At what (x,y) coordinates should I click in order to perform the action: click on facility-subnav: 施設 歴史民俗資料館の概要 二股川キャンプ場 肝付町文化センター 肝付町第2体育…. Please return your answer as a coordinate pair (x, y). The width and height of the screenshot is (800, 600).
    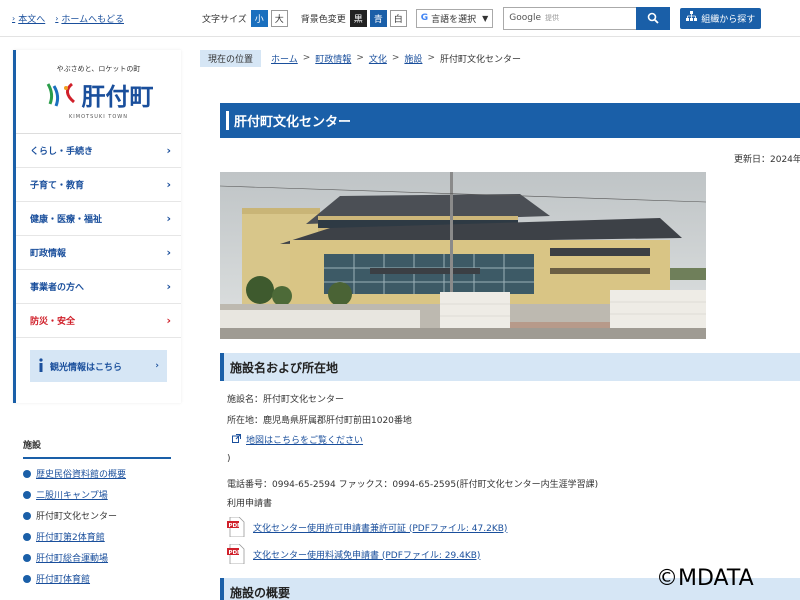
    Looking at the image, I should click on (97, 513).